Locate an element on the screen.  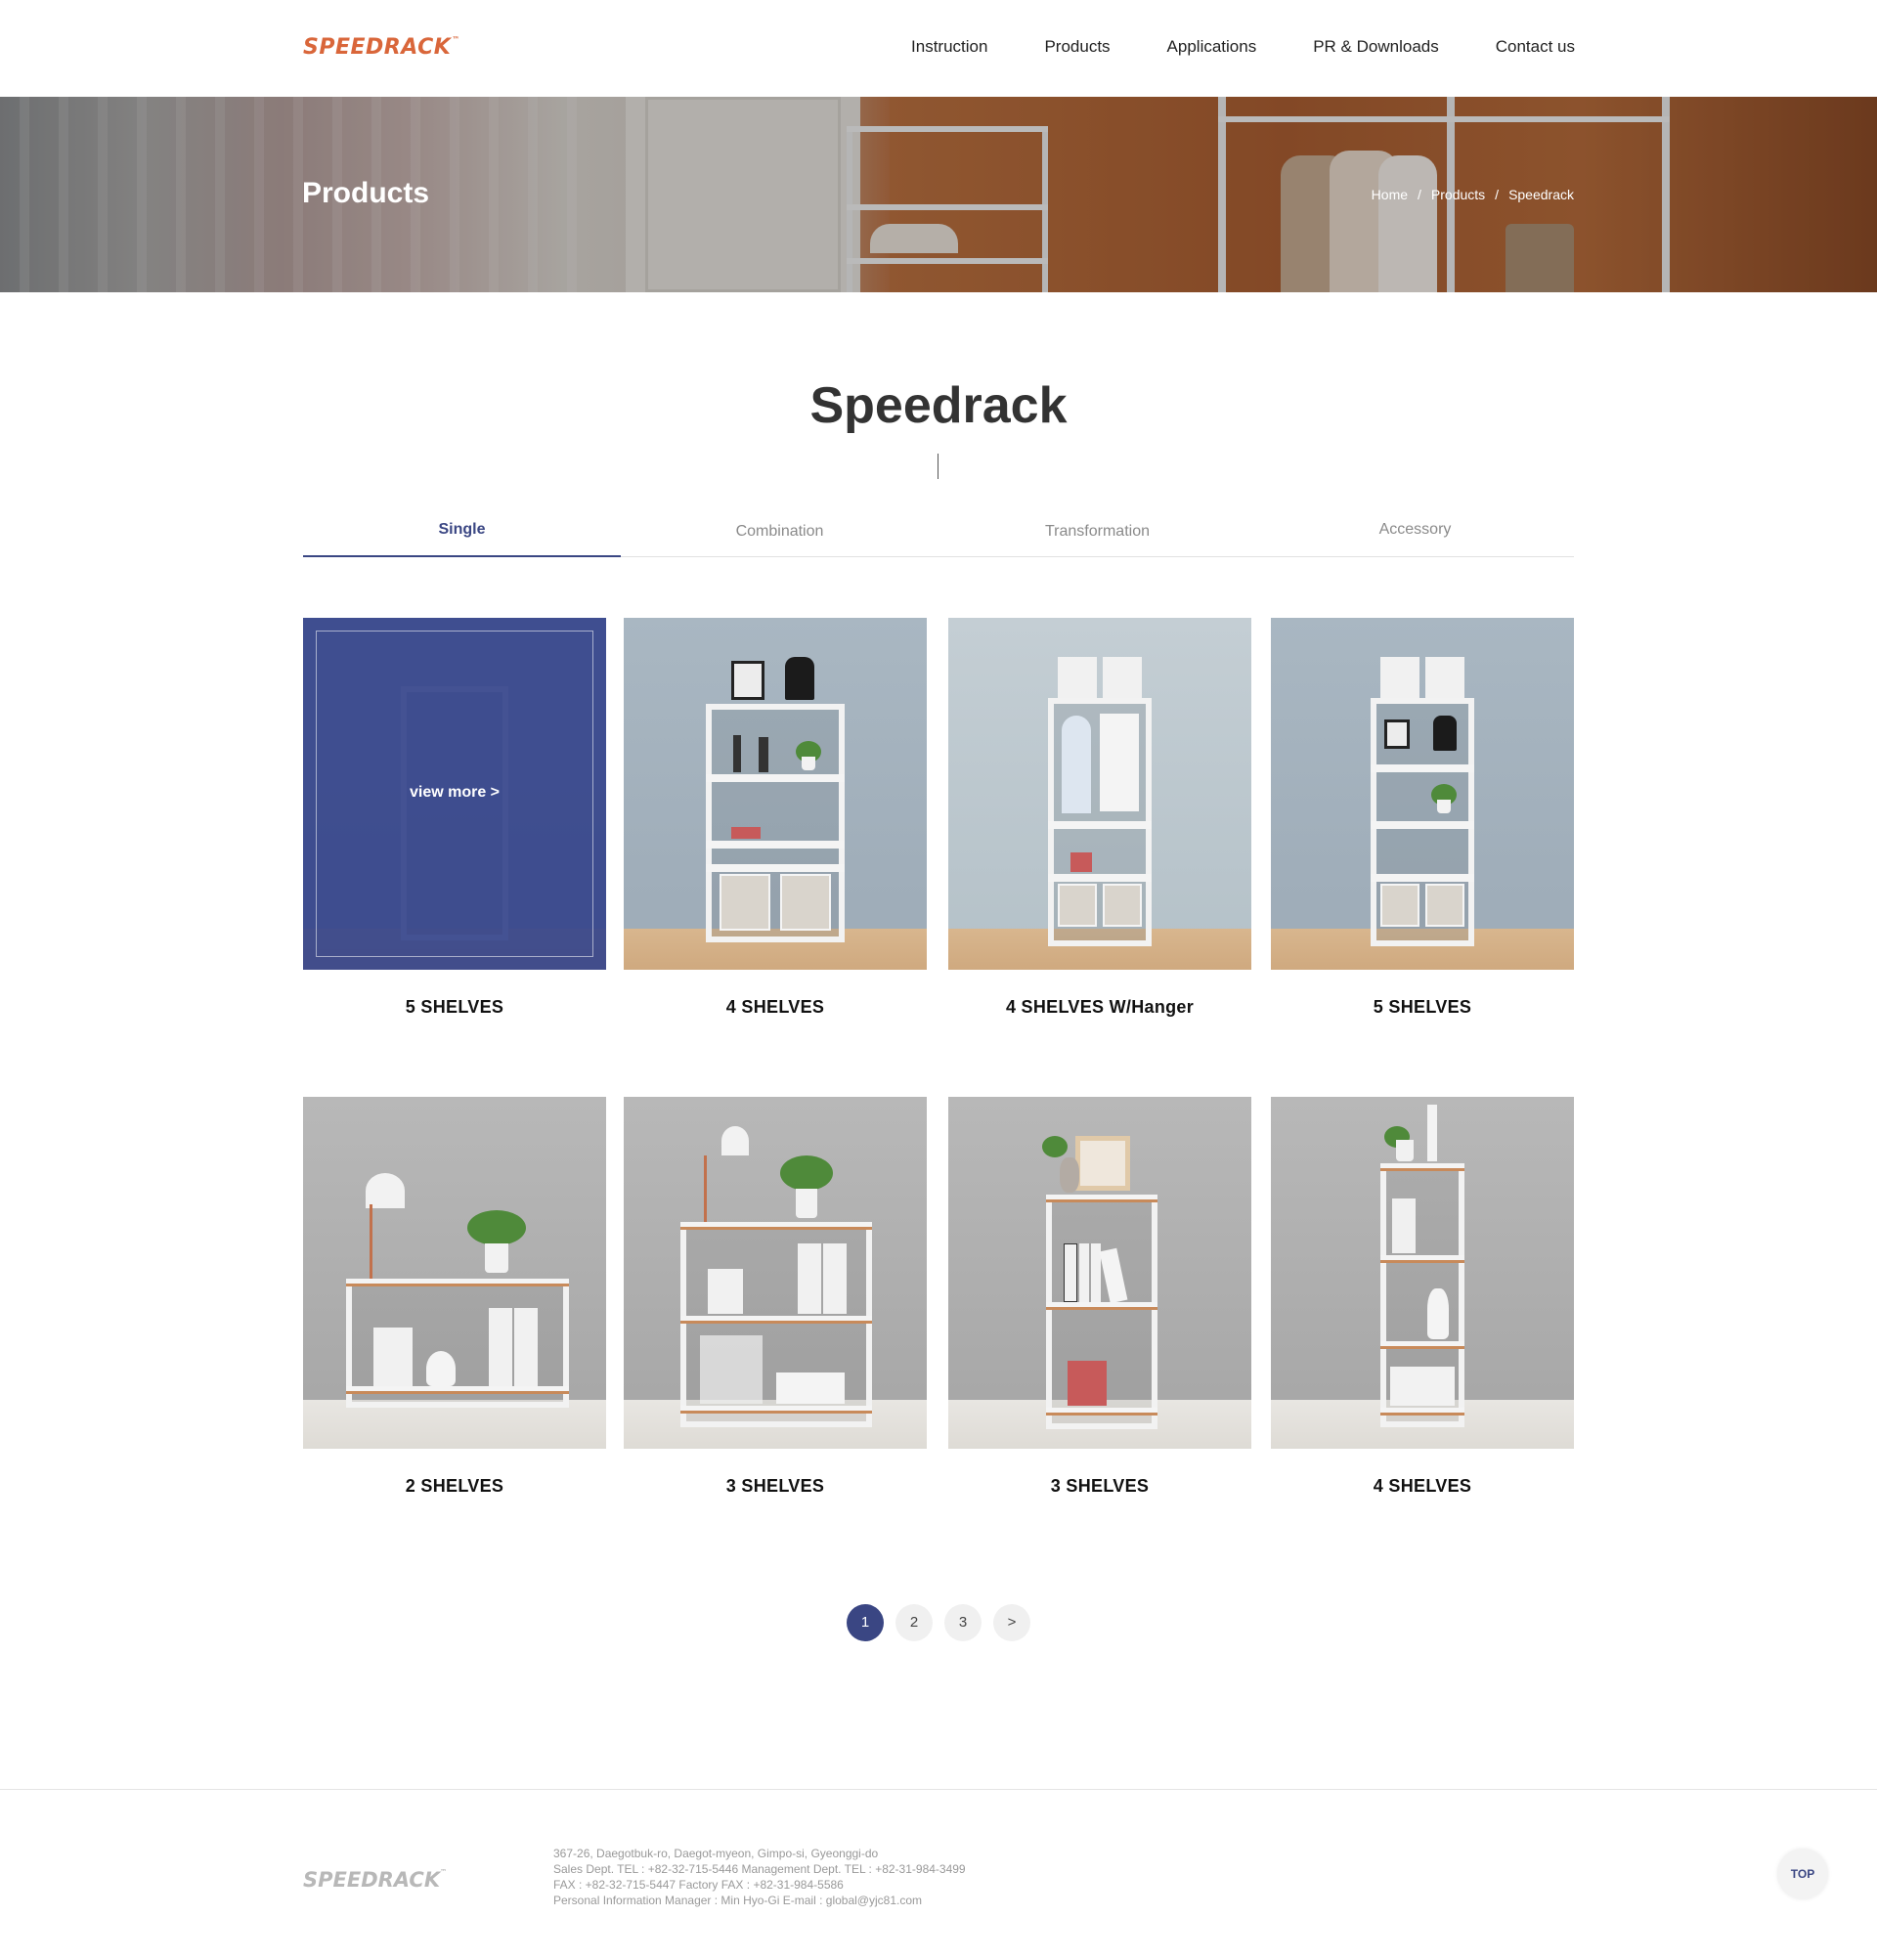
page-banner: Products Home / Products / Speedrack is located at coordinates (938, 194).